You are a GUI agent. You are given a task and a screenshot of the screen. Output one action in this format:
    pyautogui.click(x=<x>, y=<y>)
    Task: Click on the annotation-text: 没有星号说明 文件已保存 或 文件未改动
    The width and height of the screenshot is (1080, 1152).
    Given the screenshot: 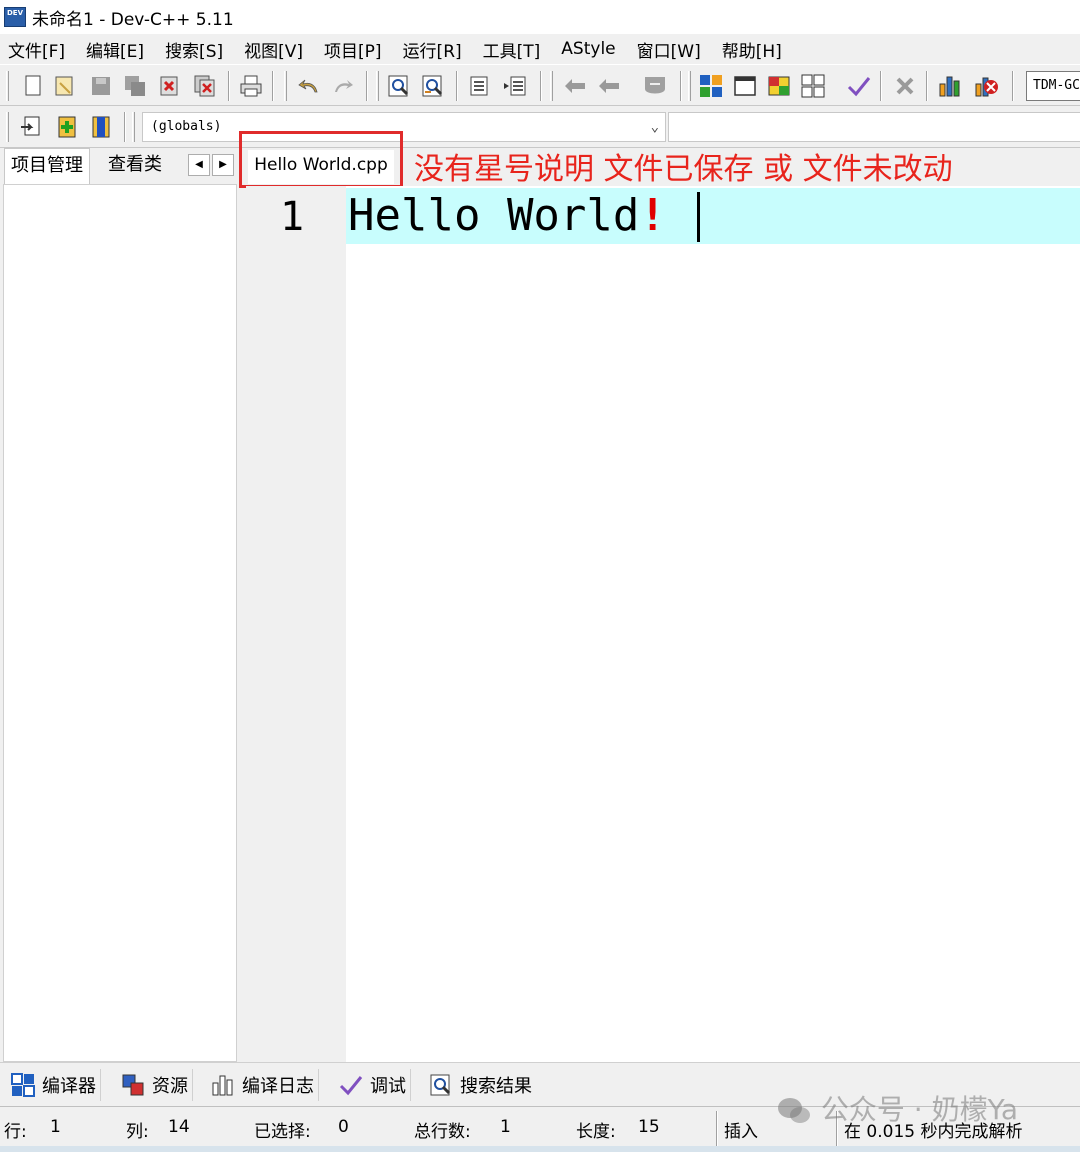 What is the action you would take?
    pyautogui.click(x=683, y=169)
    